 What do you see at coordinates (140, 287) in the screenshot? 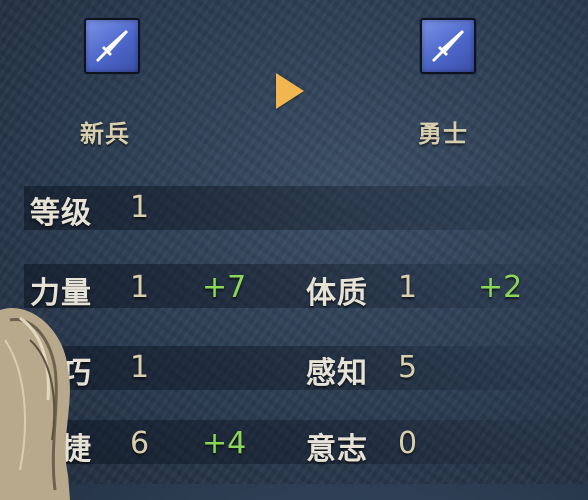
I see `strength-value: 1` at bounding box center [140, 287].